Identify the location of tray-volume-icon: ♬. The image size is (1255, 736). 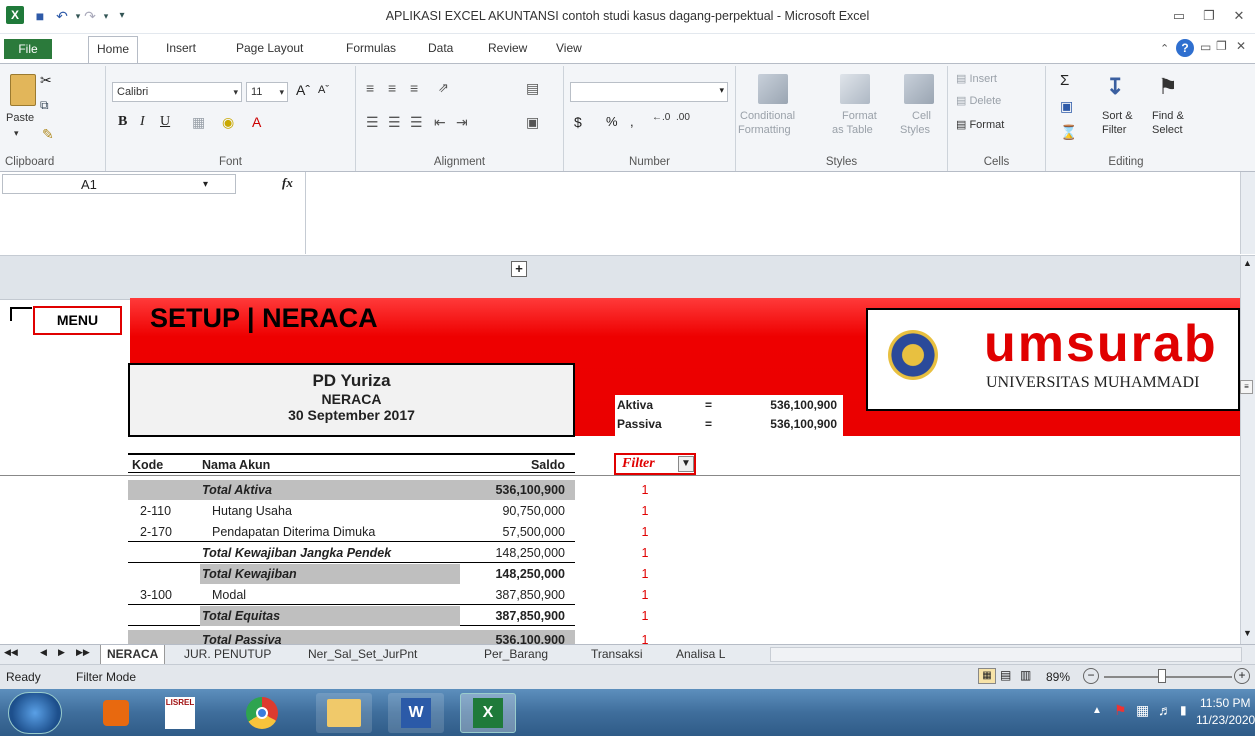
(1165, 710).